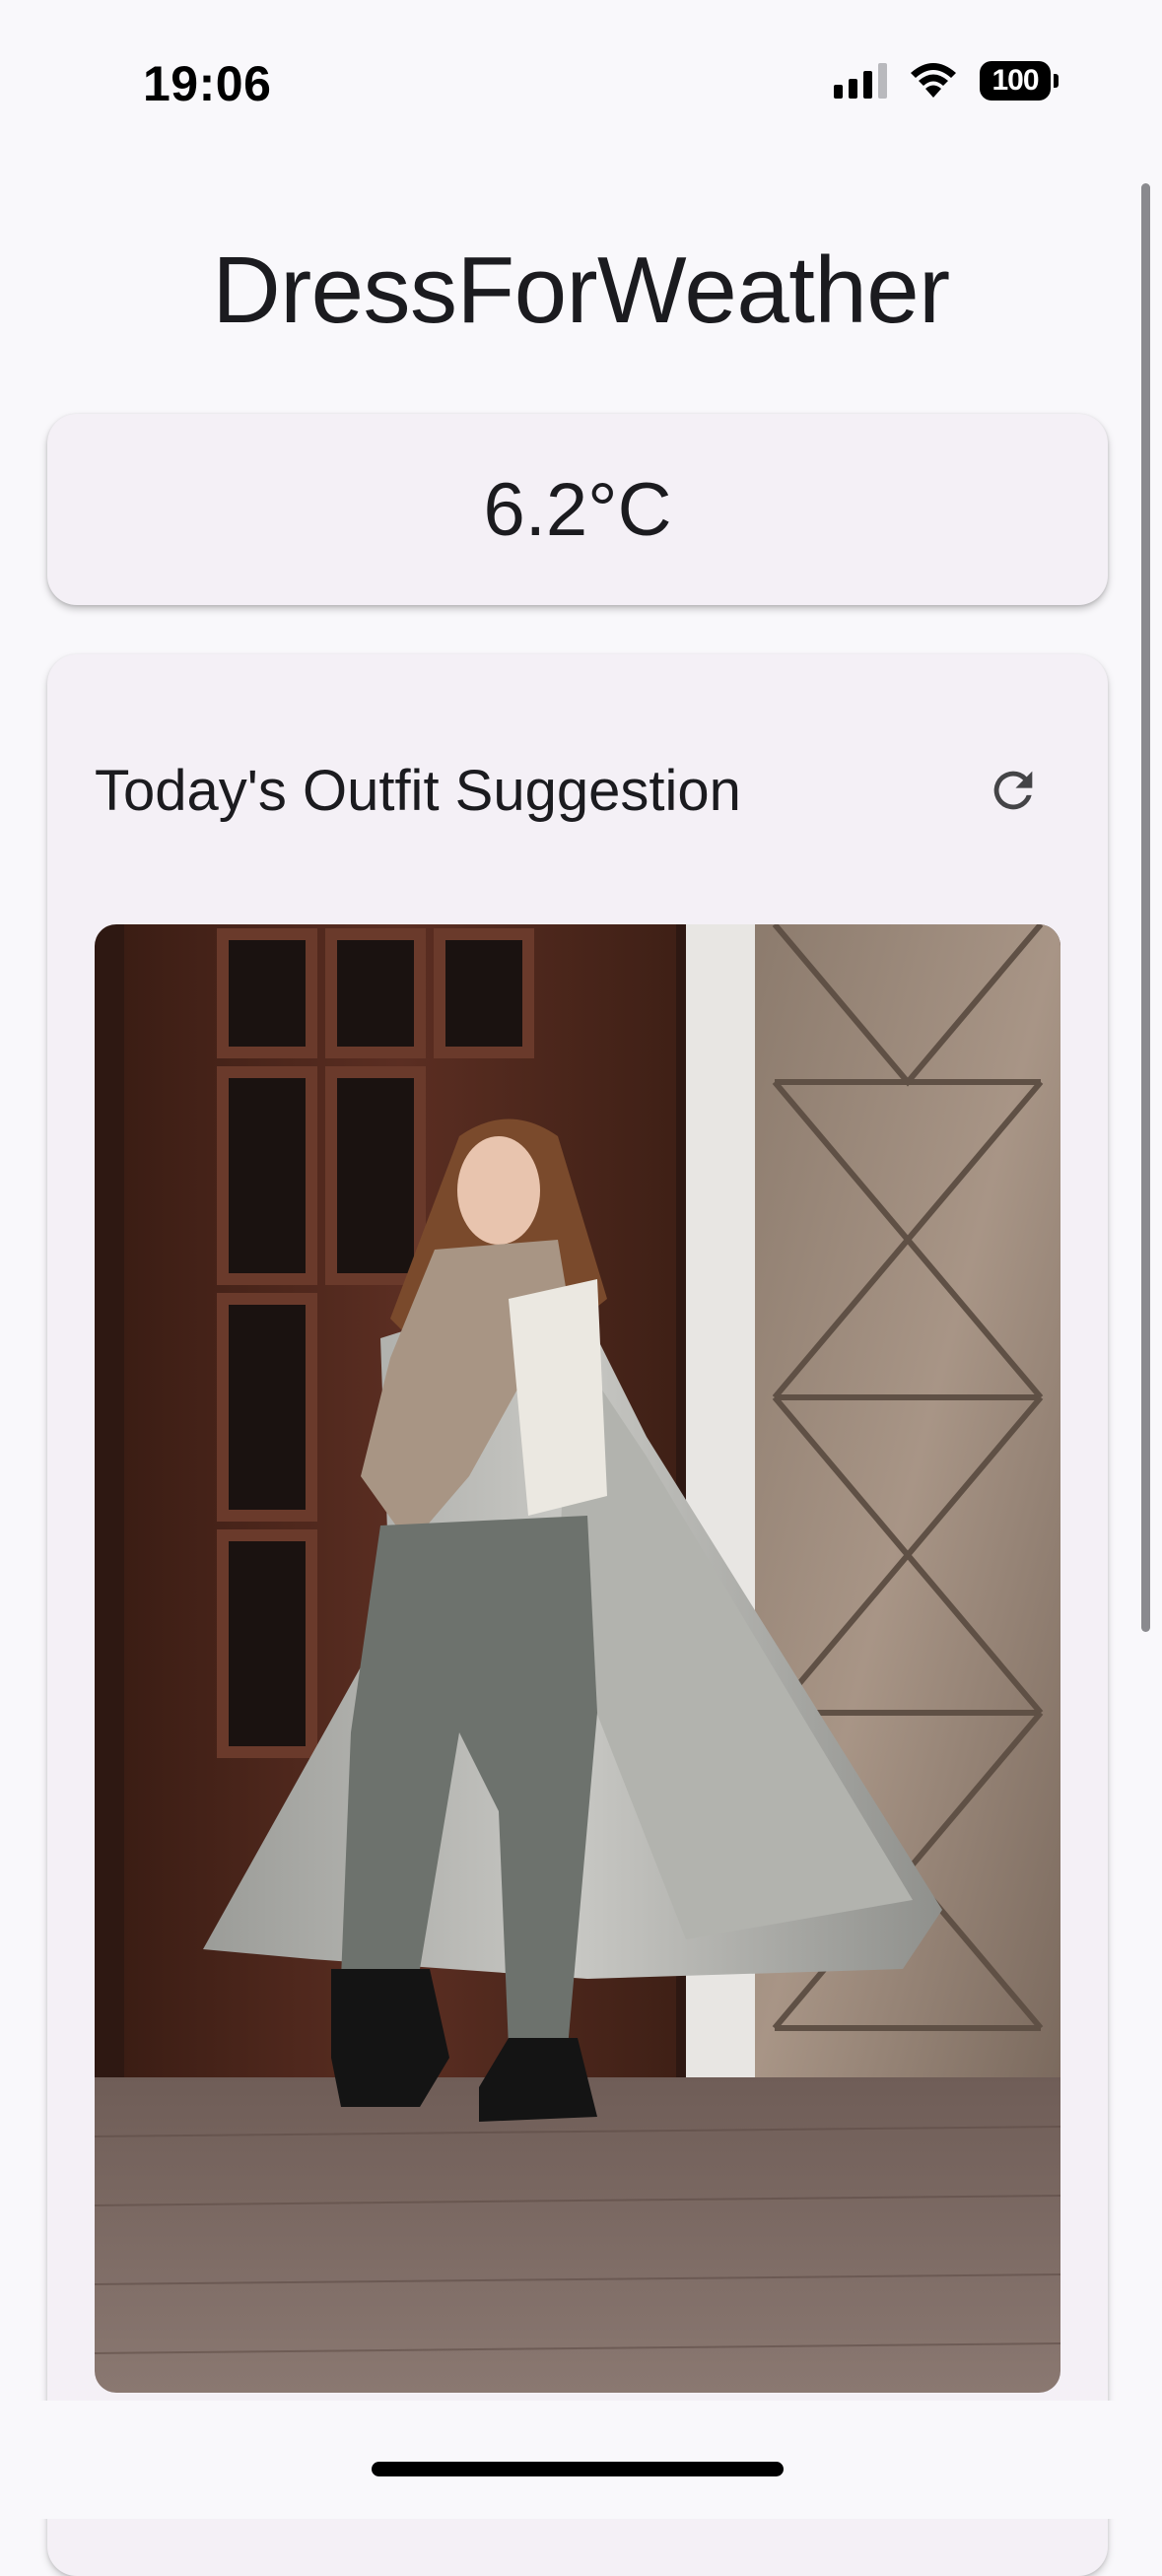  Describe the element at coordinates (1015, 81) in the screenshot. I see `battery-level: 100` at that location.